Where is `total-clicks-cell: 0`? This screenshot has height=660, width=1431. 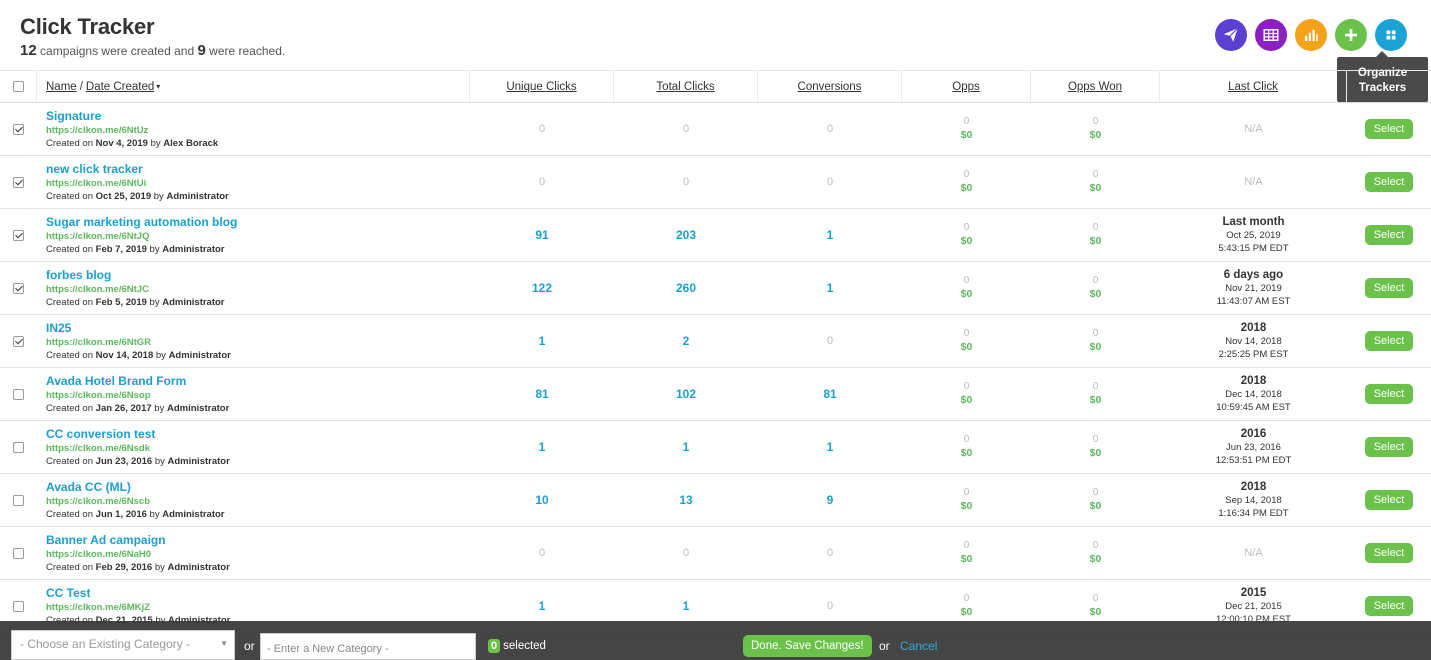
total-clicks-cell: 0 is located at coordinates (686, 182).